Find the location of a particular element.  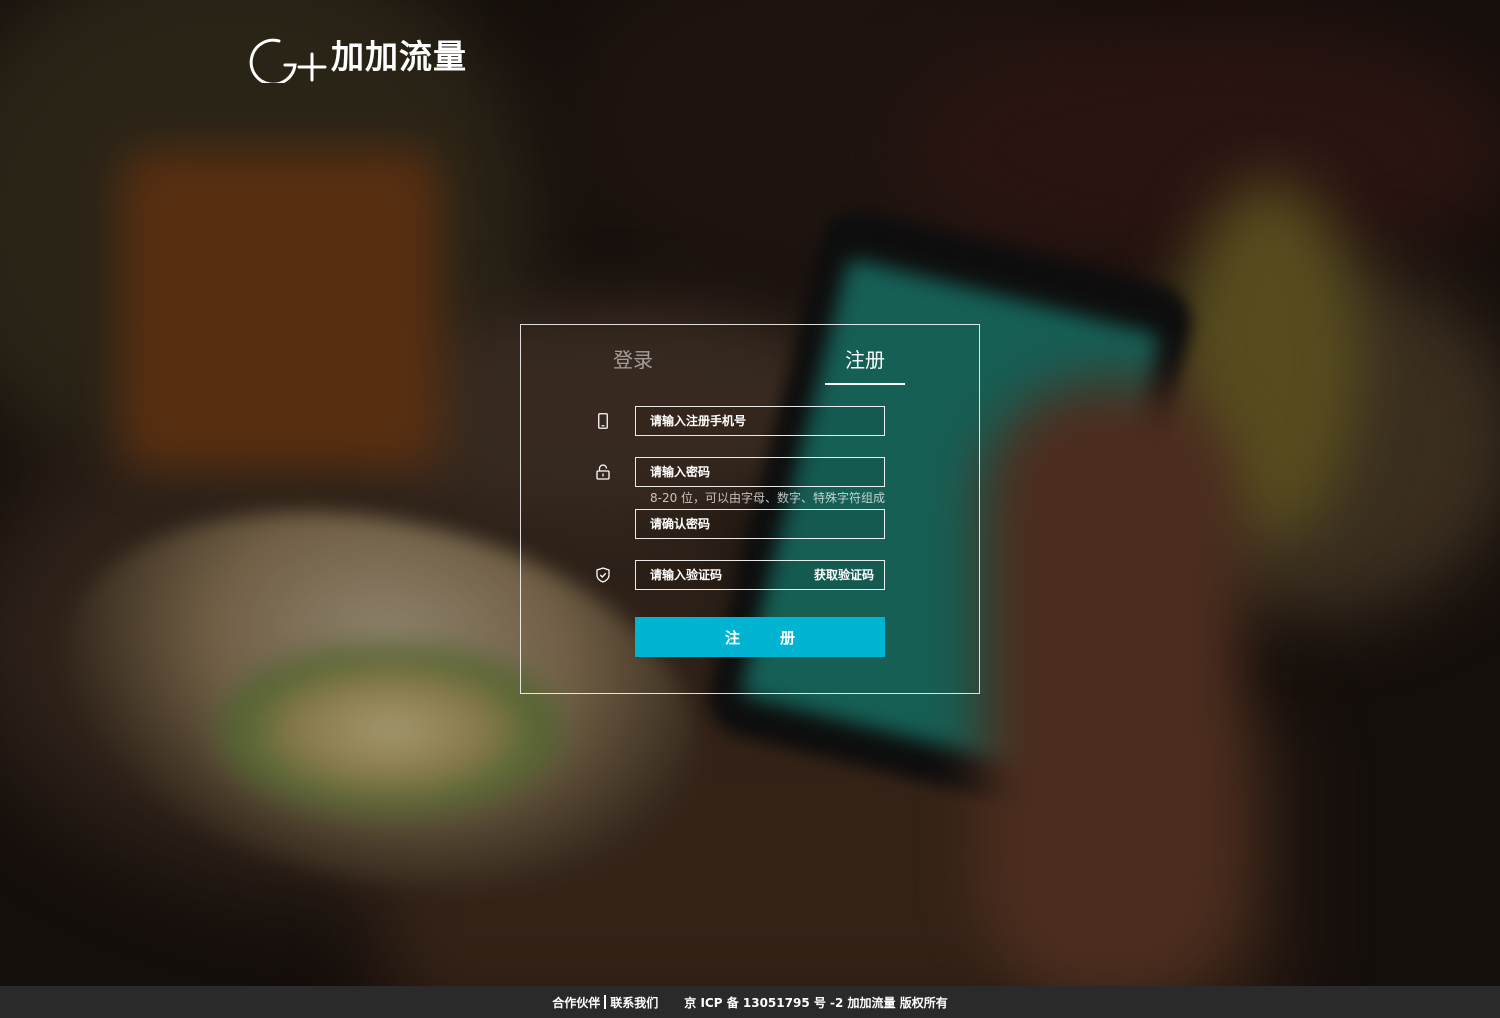

brand-name: 加加流量 is located at coordinates (399, 56).